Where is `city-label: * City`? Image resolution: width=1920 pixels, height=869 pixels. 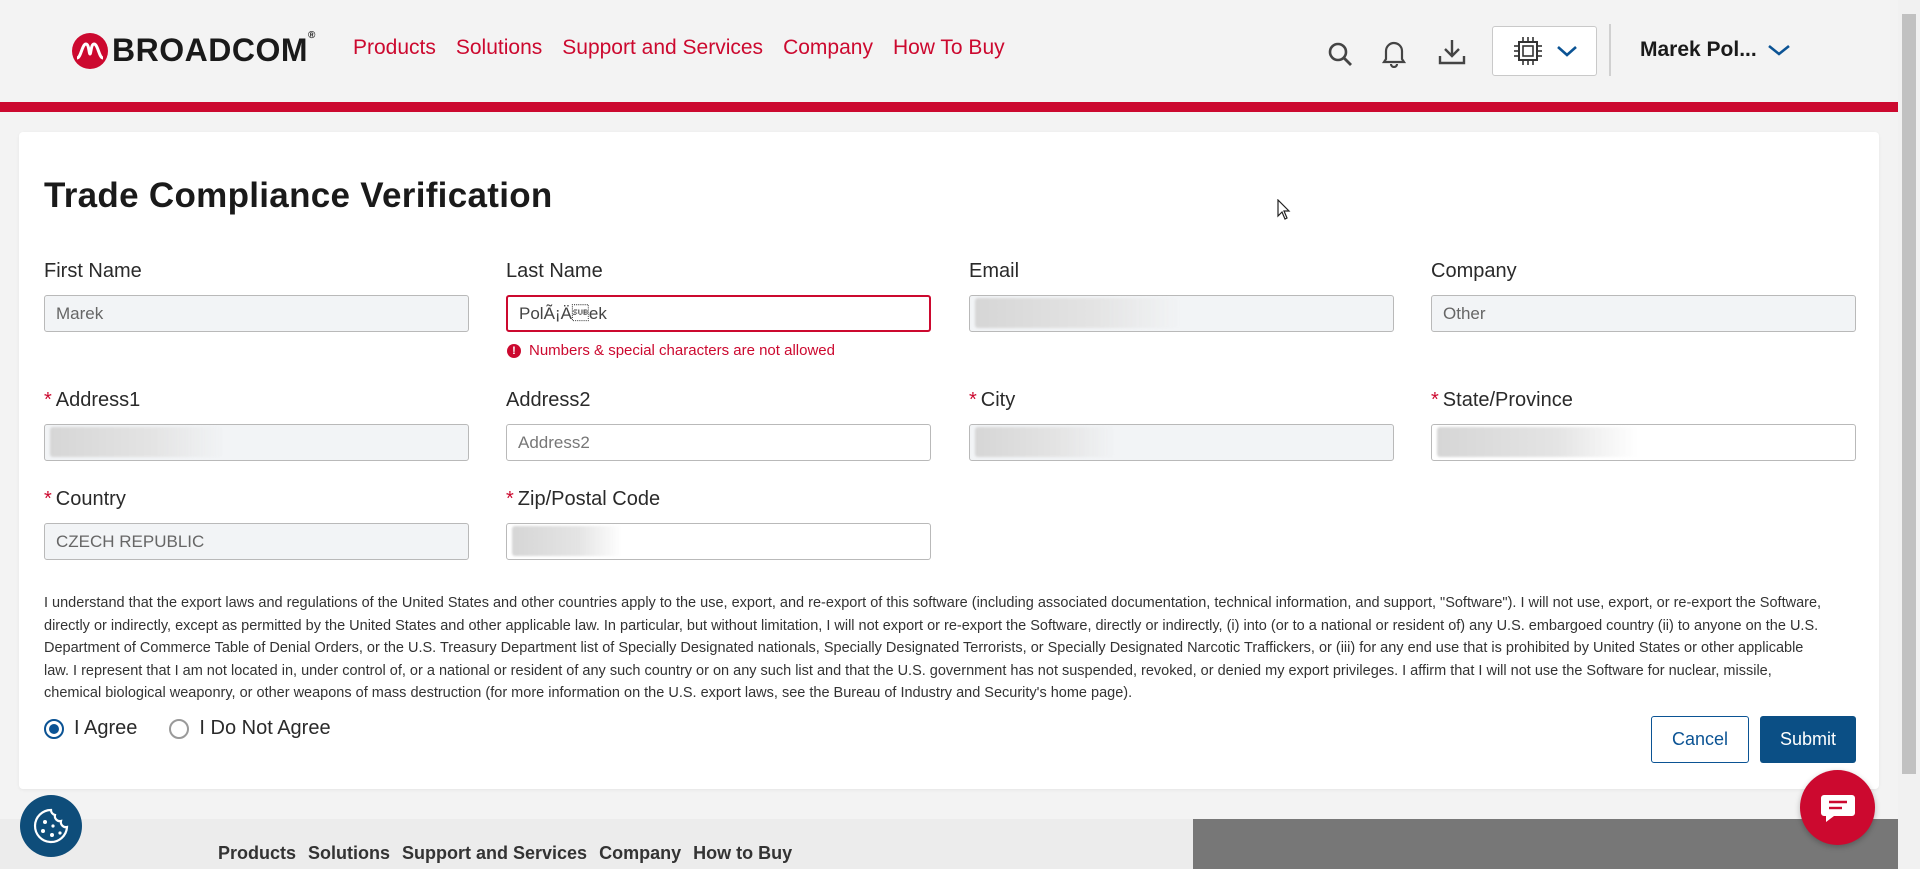 city-label: * City is located at coordinates (992, 400).